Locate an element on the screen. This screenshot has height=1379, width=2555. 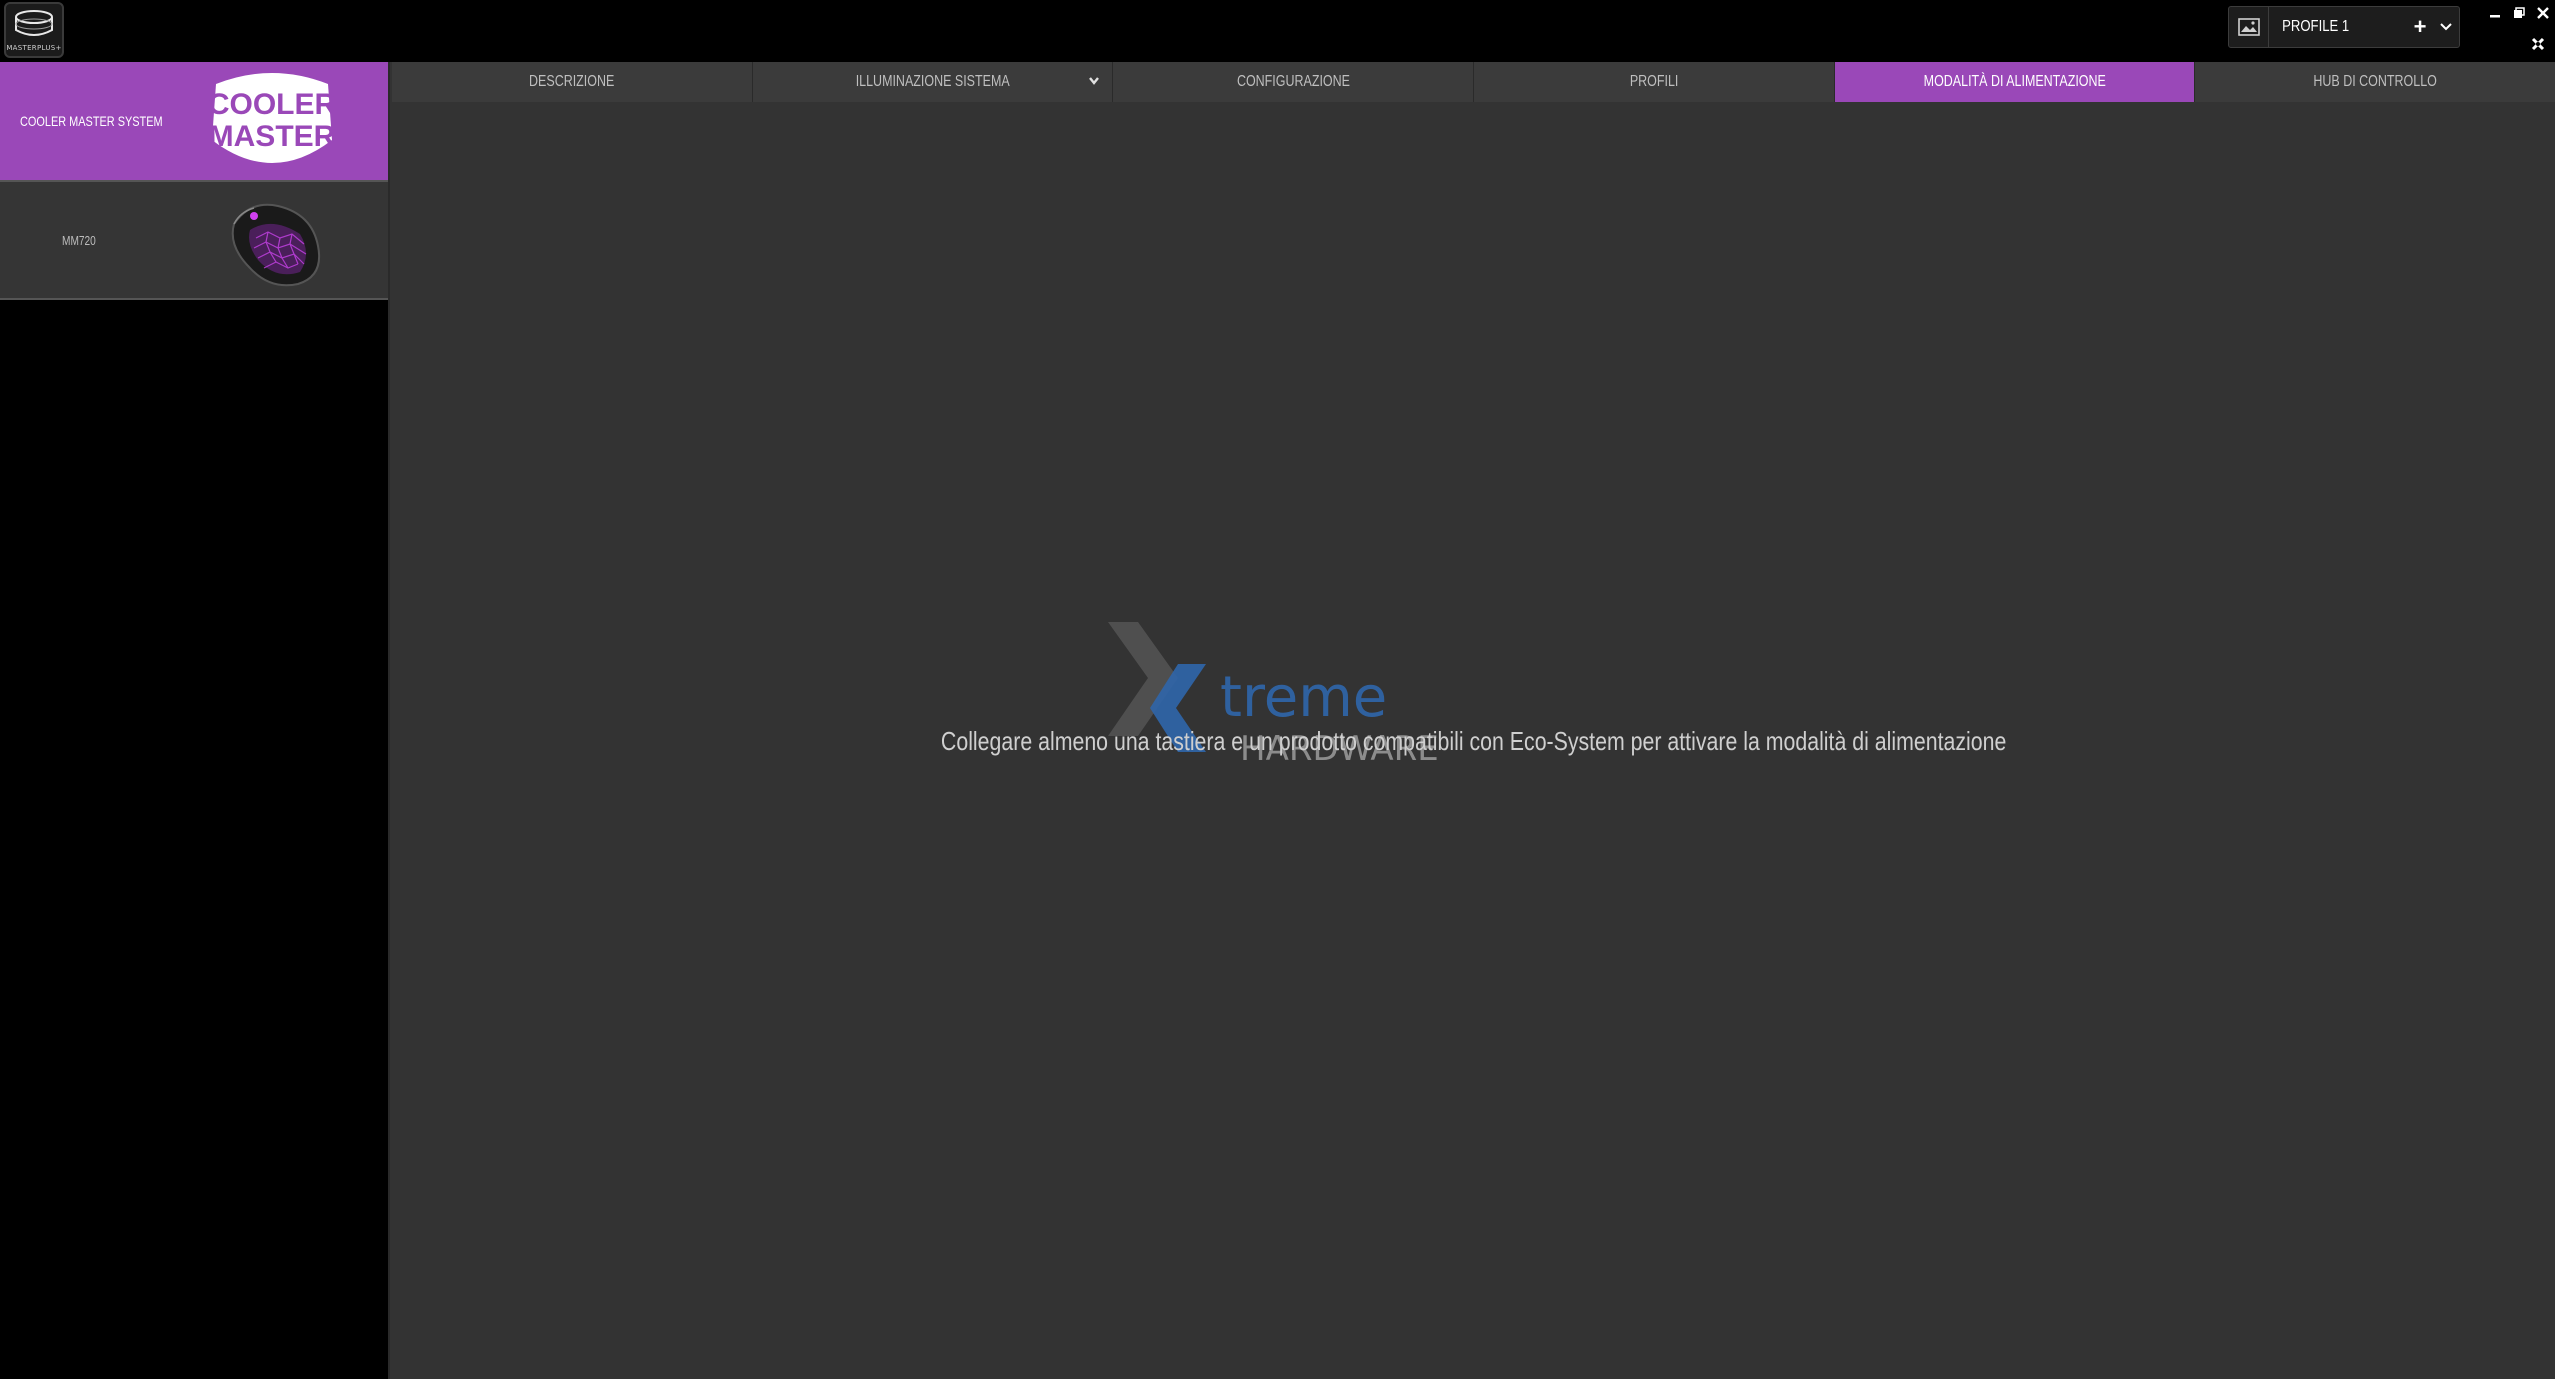
tab-label: ILLUMINAZIONE SISTEMA is located at coordinates (932, 81).